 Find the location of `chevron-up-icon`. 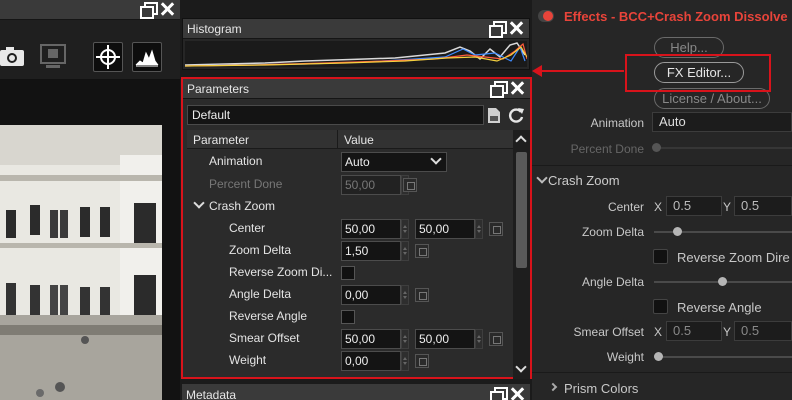

chevron-up-icon is located at coordinates (521, 140).